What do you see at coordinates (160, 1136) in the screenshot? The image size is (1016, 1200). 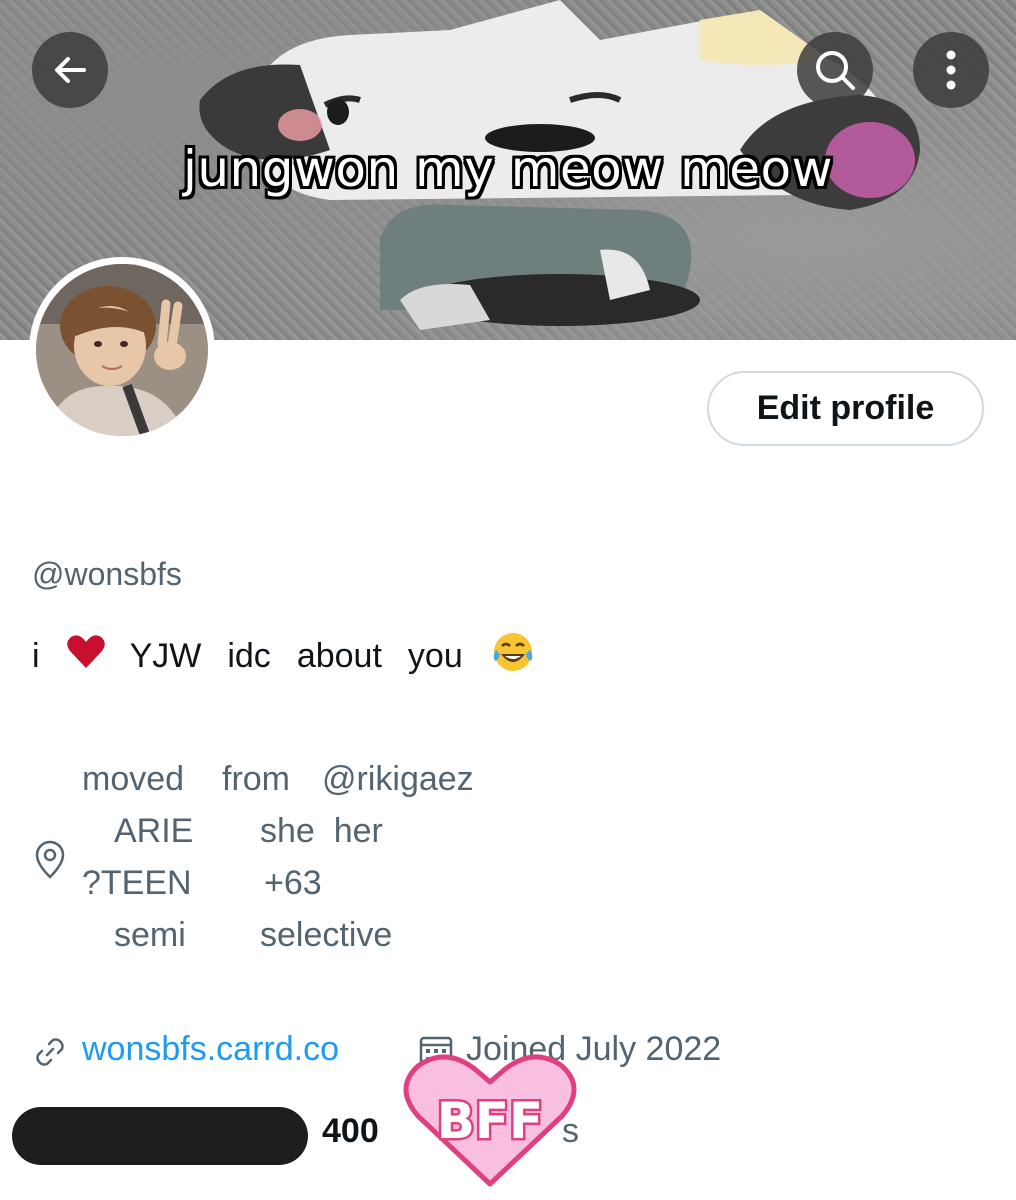 I see `redacted-following-count` at bounding box center [160, 1136].